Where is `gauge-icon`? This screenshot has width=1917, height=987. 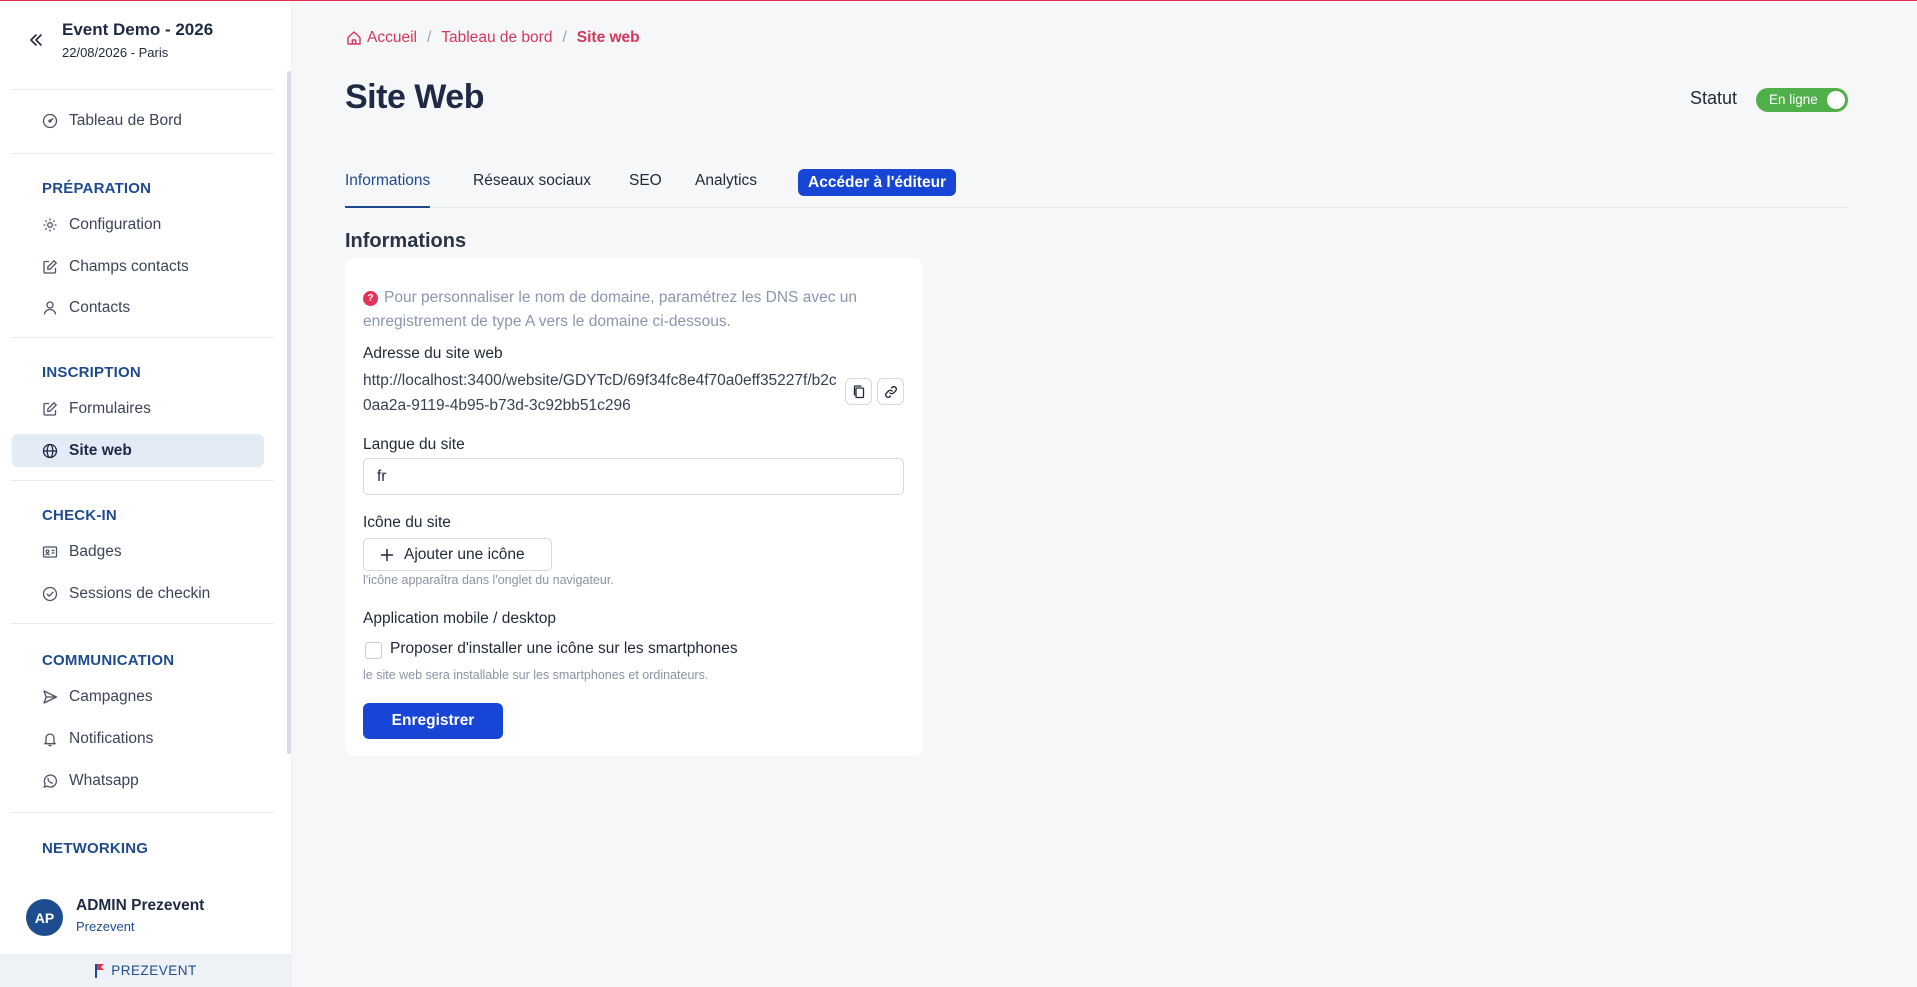
gauge-icon is located at coordinates (50, 120).